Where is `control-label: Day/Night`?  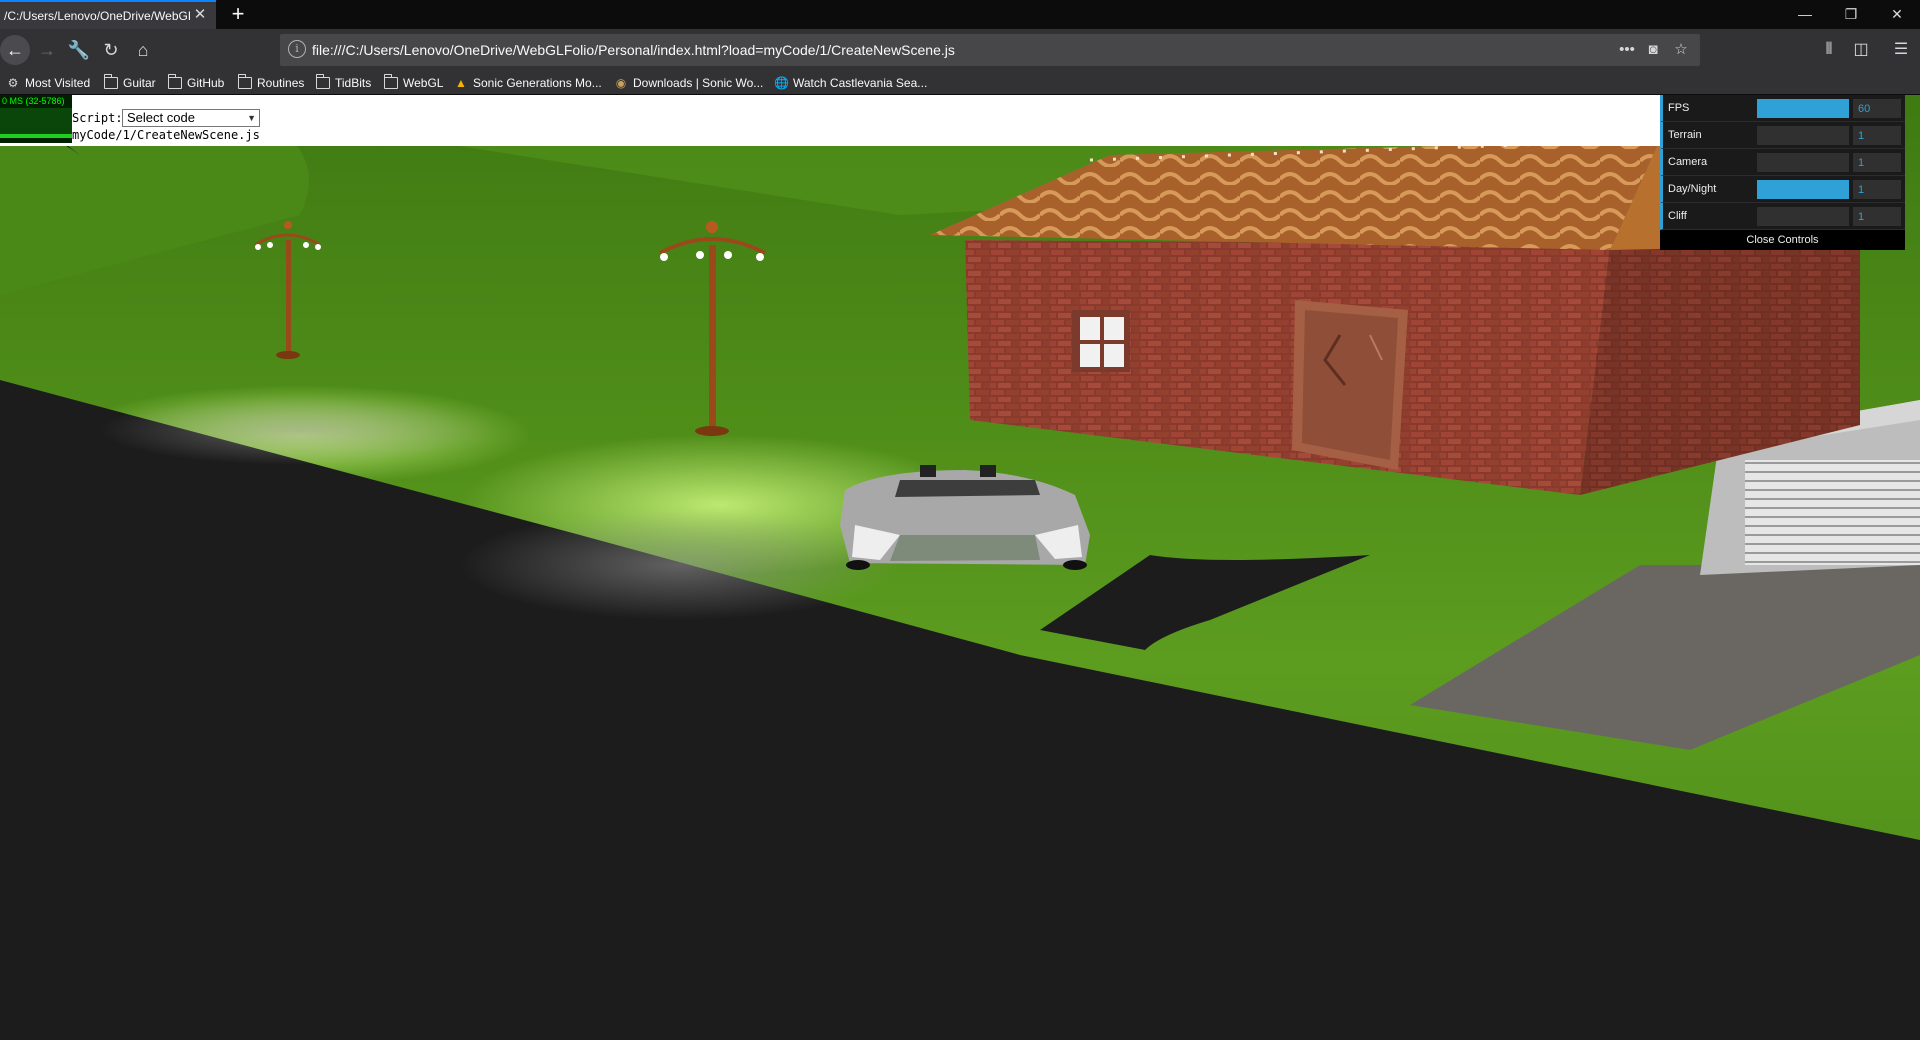
control-label: Day/Night is located at coordinates (1692, 189).